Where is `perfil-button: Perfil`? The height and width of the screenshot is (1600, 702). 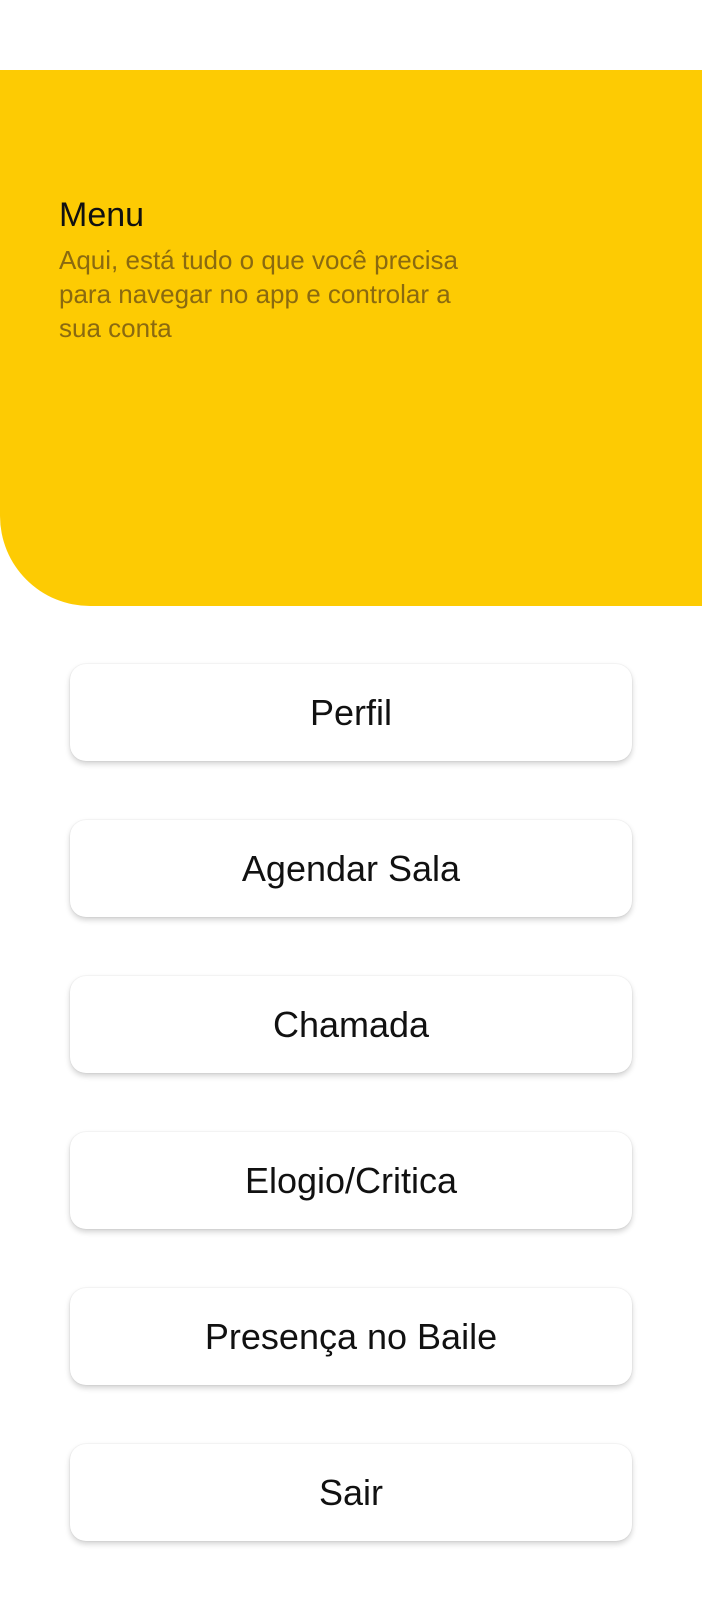 perfil-button: Perfil is located at coordinates (351, 712).